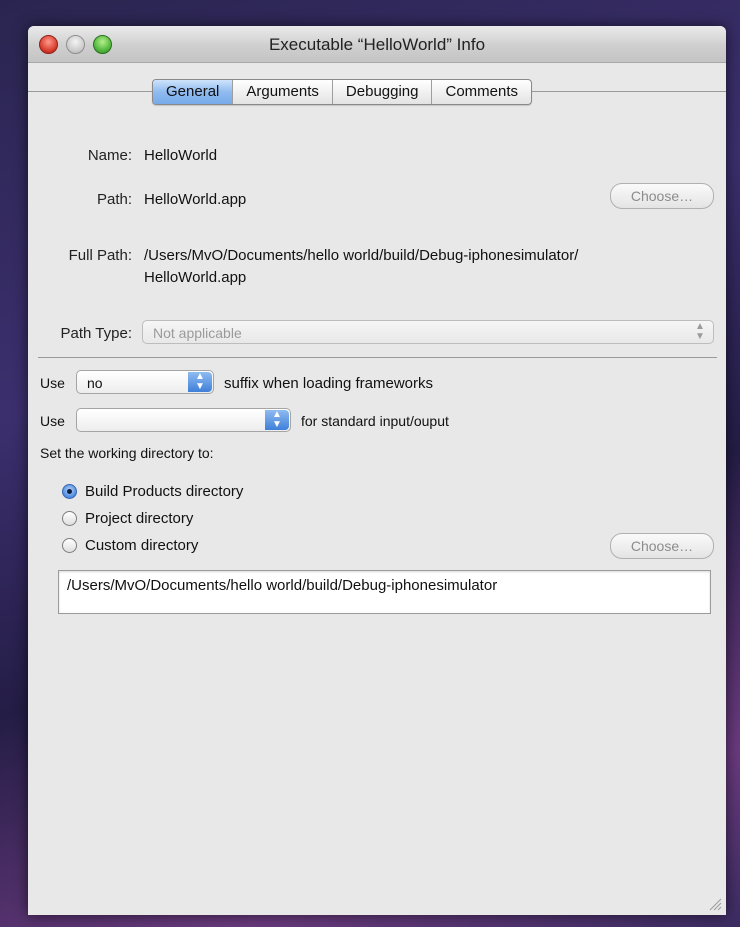  Describe the element at coordinates (114, 199) in the screenshot. I see `path-label: Path:` at that location.